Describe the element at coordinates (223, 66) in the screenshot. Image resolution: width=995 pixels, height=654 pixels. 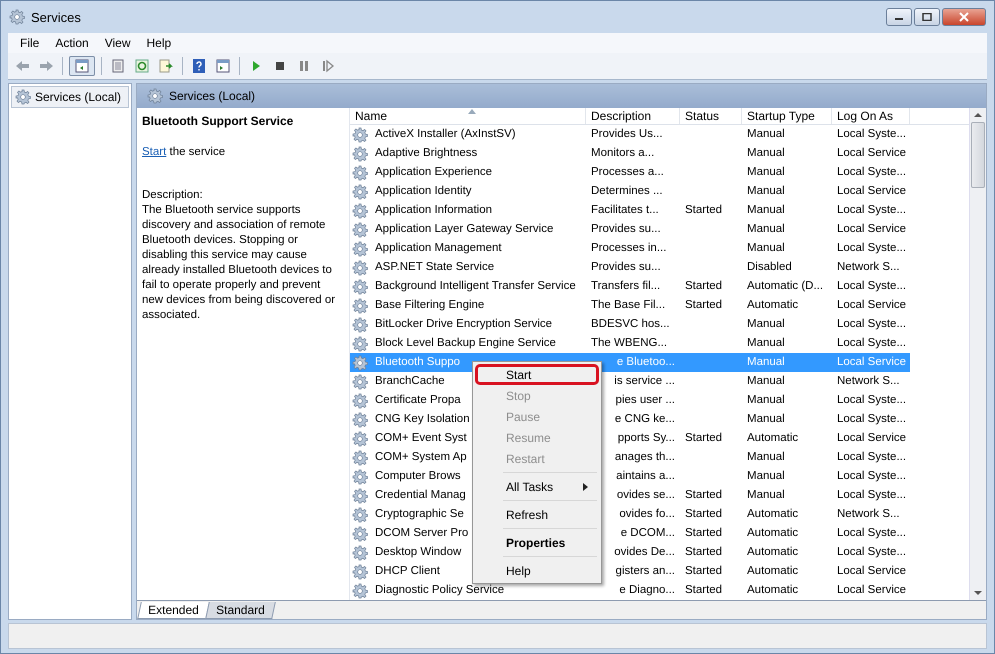
I see `console-panel-icon` at that location.